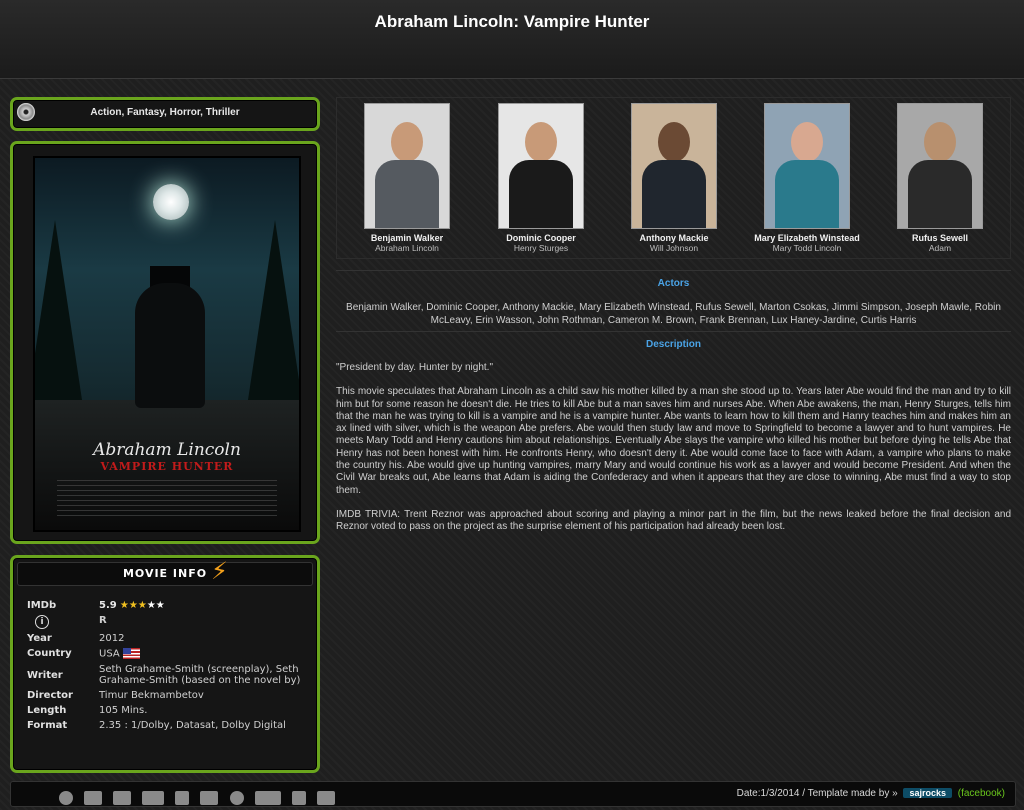 The image size is (1024, 810). Describe the element at coordinates (155, 605) in the screenshot. I see `stars-empty: ★★` at that location.